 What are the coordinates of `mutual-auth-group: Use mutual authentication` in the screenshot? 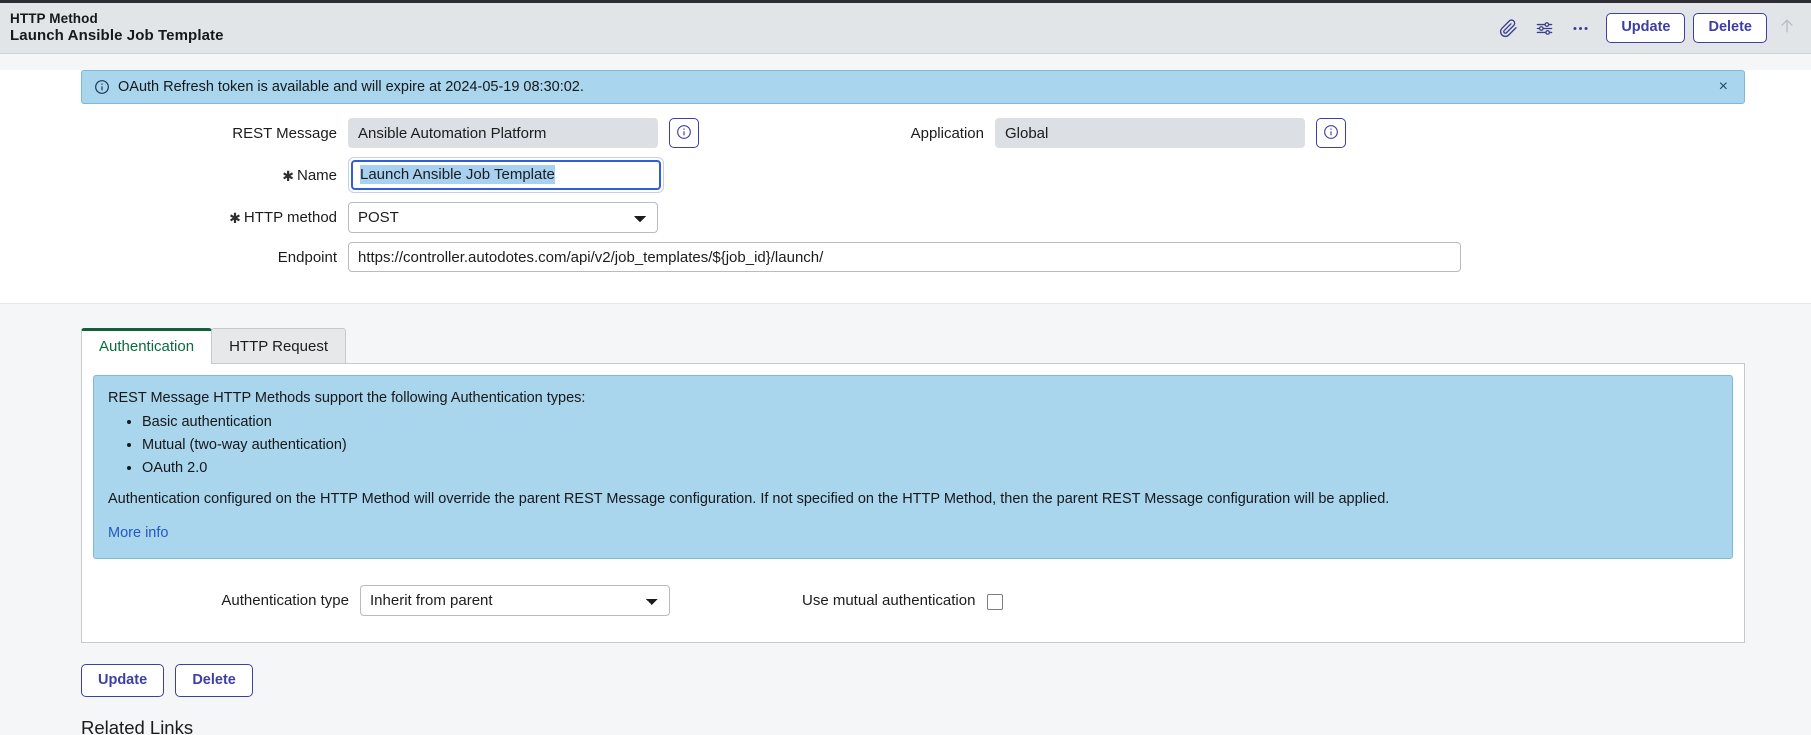 It's located at (903, 601).